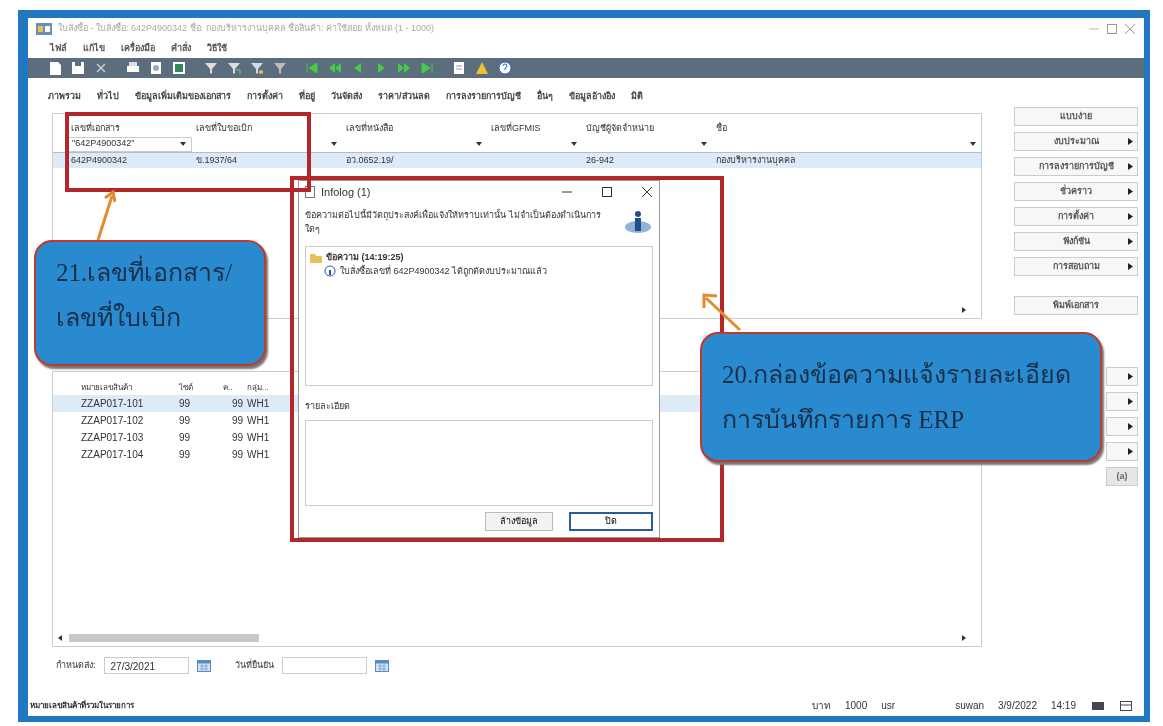  I want to click on document-icon, so click(55, 67).